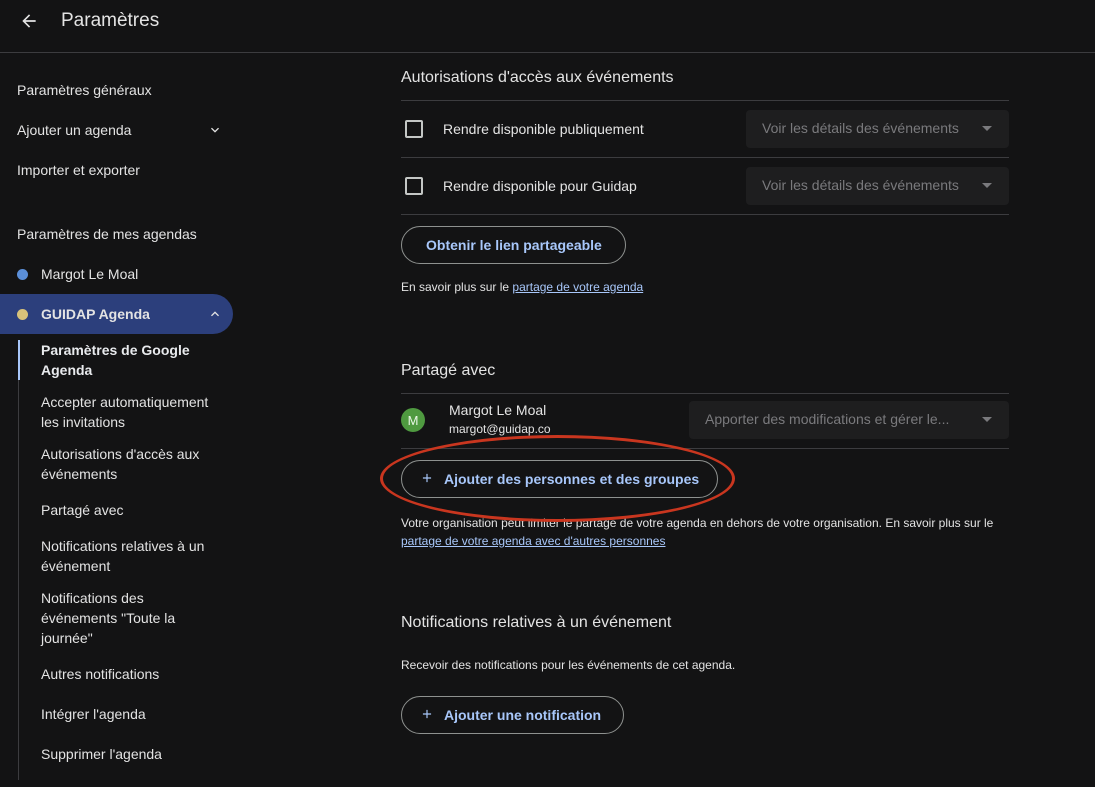  Describe the element at coordinates (131, 556) in the screenshot. I see `subnav-event-notifications: Notifications relatives à un événement` at that location.